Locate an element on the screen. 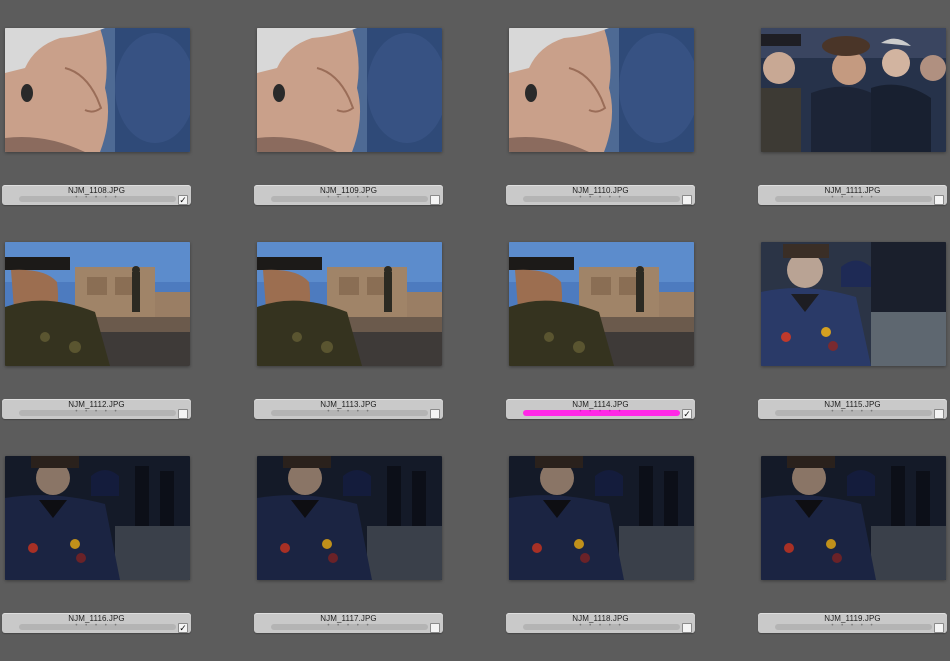 Image resolution: width=950 pixels, height=661 pixels. photo-cell: NJM_1114.JPG • • • • • is located at coordinates (601, 344).